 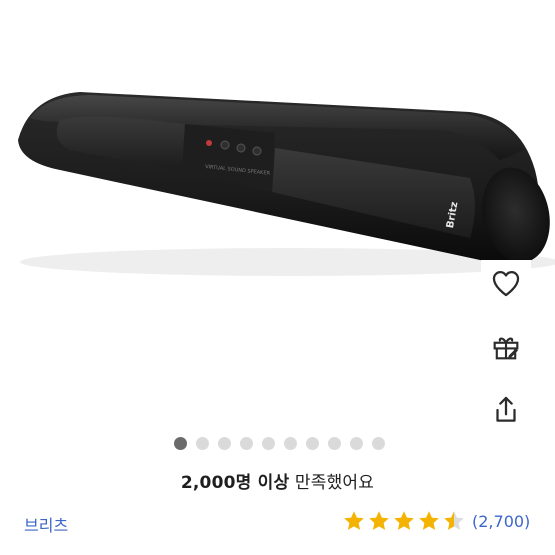 I want to click on rating-summary: (2,700), so click(x=436, y=521).